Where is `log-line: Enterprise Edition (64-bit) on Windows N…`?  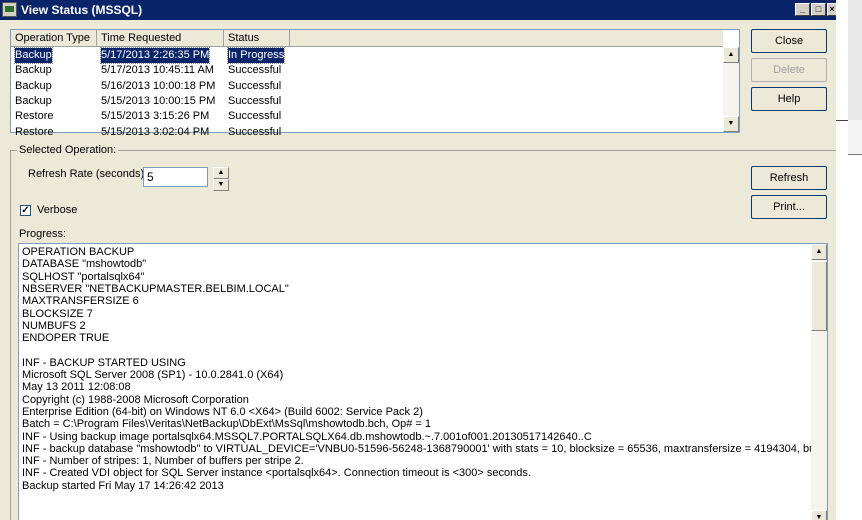
log-line: Enterprise Edition (64-bit) on Windows N… is located at coordinates (222, 411).